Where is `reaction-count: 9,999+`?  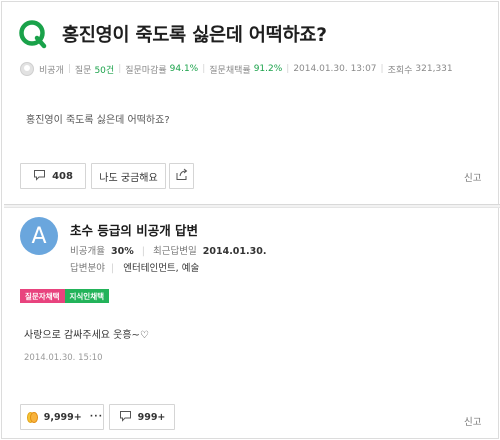 reaction-count: 9,999+ is located at coordinates (62, 417).